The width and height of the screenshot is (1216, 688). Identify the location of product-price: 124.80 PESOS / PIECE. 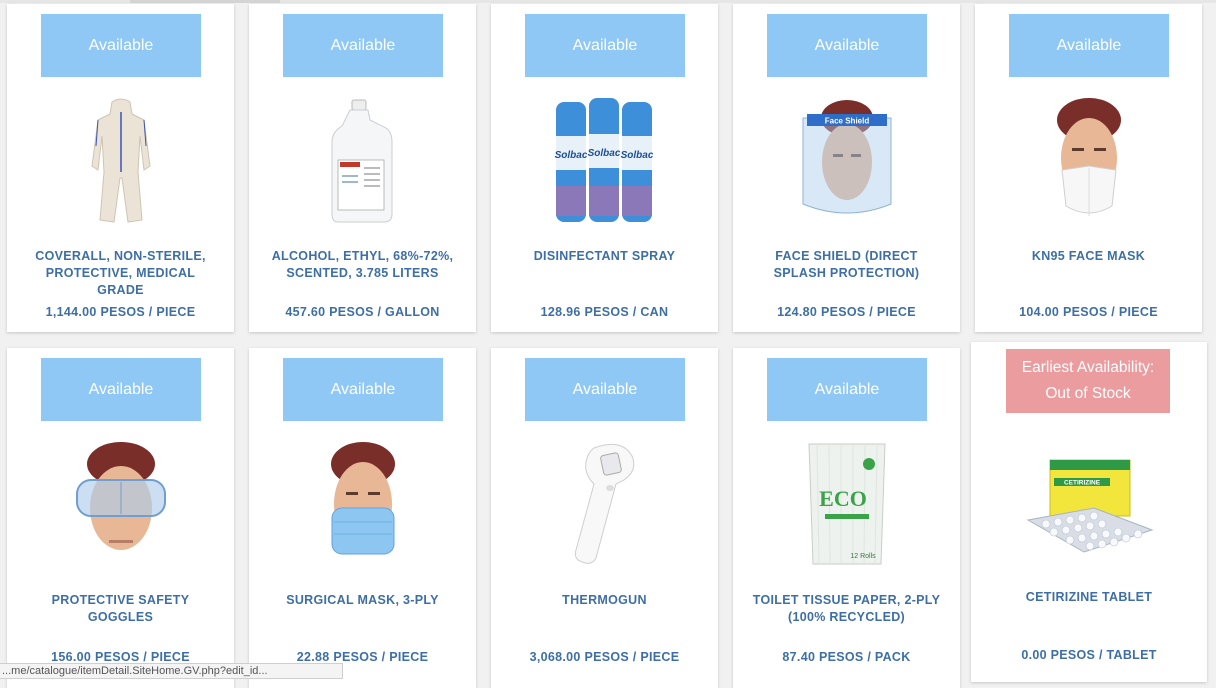
(846, 312).